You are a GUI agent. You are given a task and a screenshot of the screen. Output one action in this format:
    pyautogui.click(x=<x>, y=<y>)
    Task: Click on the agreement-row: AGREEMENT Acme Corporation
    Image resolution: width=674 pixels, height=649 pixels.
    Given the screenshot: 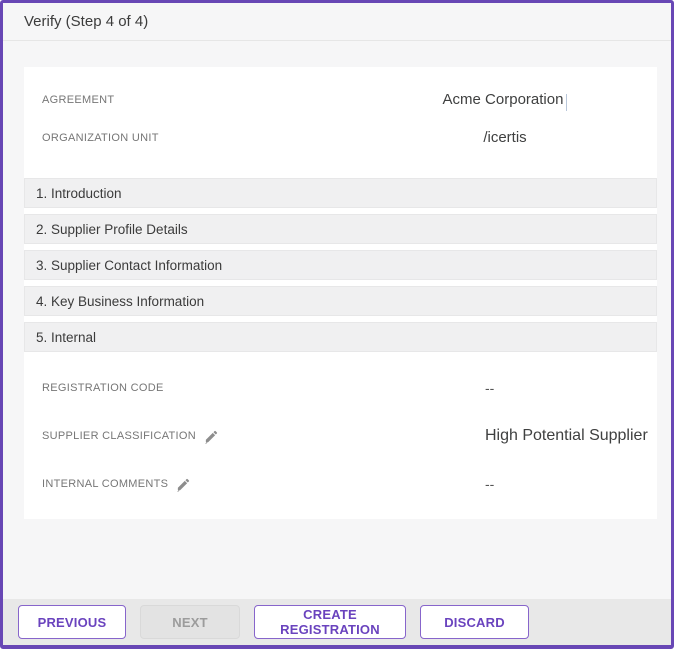 What is the action you would take?
    pyautogui.click(x=340, y=100)
    